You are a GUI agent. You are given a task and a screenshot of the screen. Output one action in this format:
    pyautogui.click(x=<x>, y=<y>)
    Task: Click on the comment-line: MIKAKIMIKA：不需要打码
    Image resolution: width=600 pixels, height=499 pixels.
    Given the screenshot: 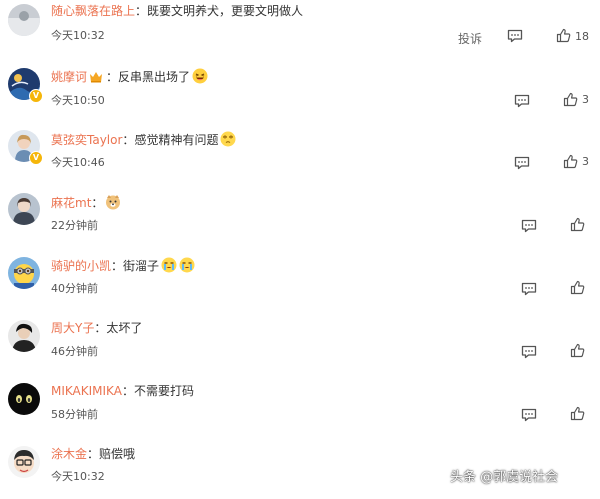 What is the action you would take?
    pyautogui.click(x=122, y=391)
    